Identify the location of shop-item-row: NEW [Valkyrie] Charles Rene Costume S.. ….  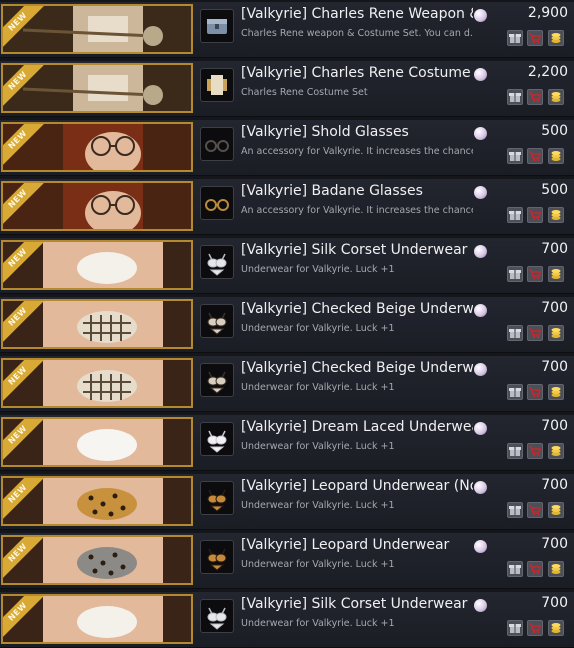
(287, 89).